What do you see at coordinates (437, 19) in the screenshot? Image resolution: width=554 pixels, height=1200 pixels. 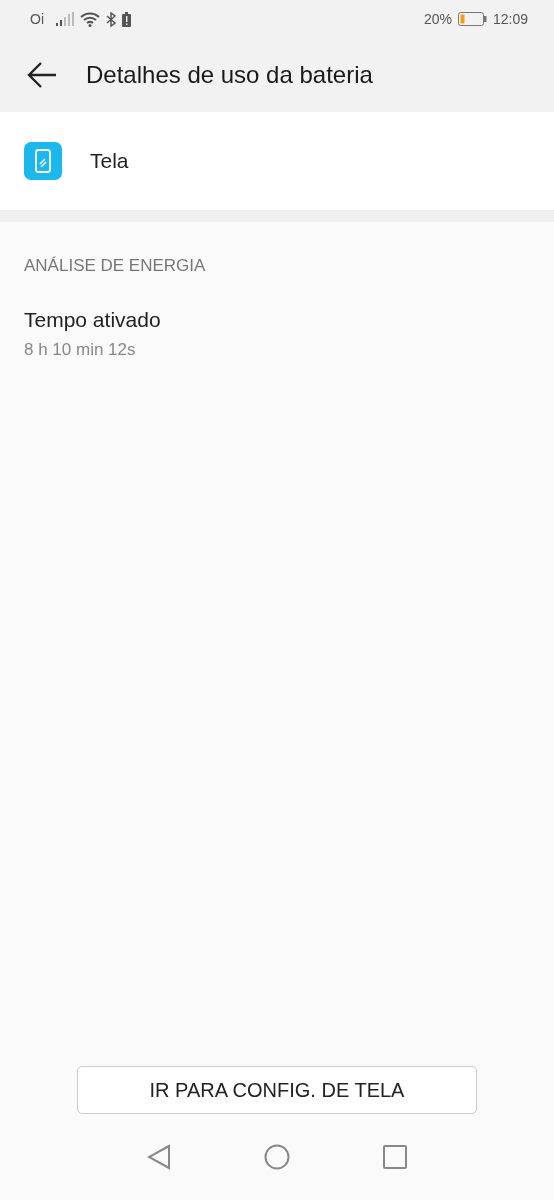 I see `battery-percentage: 20%` at bounding box center [437, 19].